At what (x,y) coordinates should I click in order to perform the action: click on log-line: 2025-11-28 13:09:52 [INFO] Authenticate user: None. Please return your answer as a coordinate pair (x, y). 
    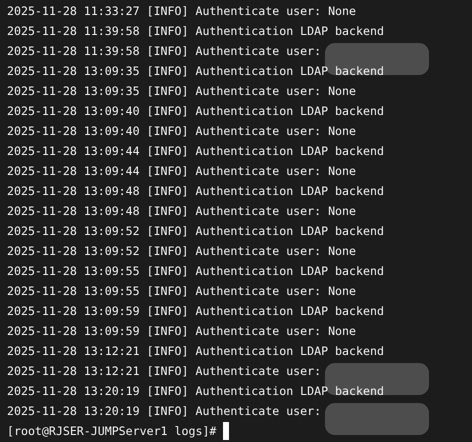
    Looking at the image, I should click on (181, 251).